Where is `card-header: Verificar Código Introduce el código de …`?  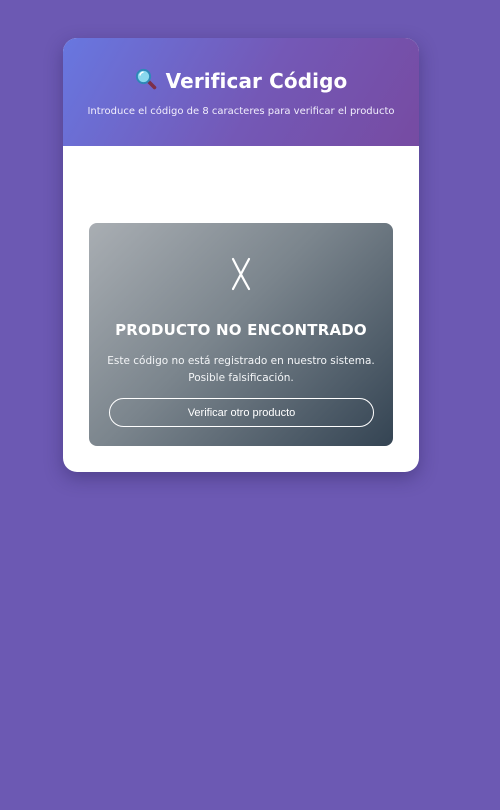
card-header: Verificar Código Introduce el código de … is located at coordinates (241, 92).